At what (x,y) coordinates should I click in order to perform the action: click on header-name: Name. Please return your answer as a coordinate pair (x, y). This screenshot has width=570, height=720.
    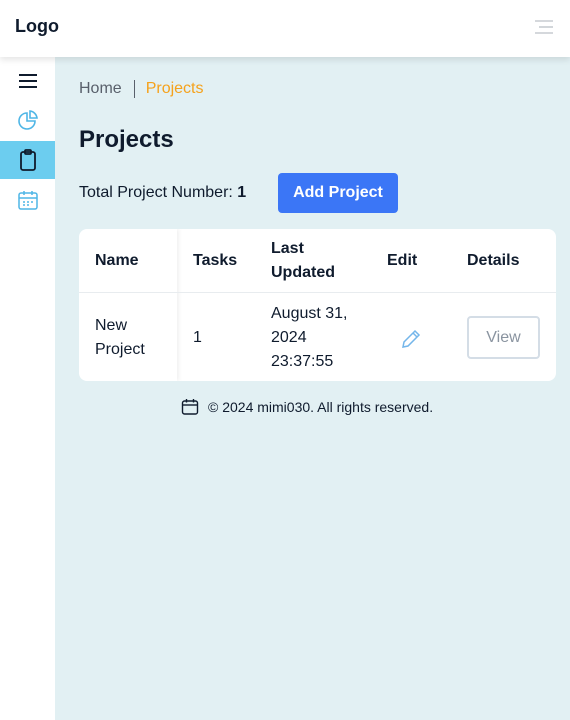
    Looking at the image, I should click on (117, 260).